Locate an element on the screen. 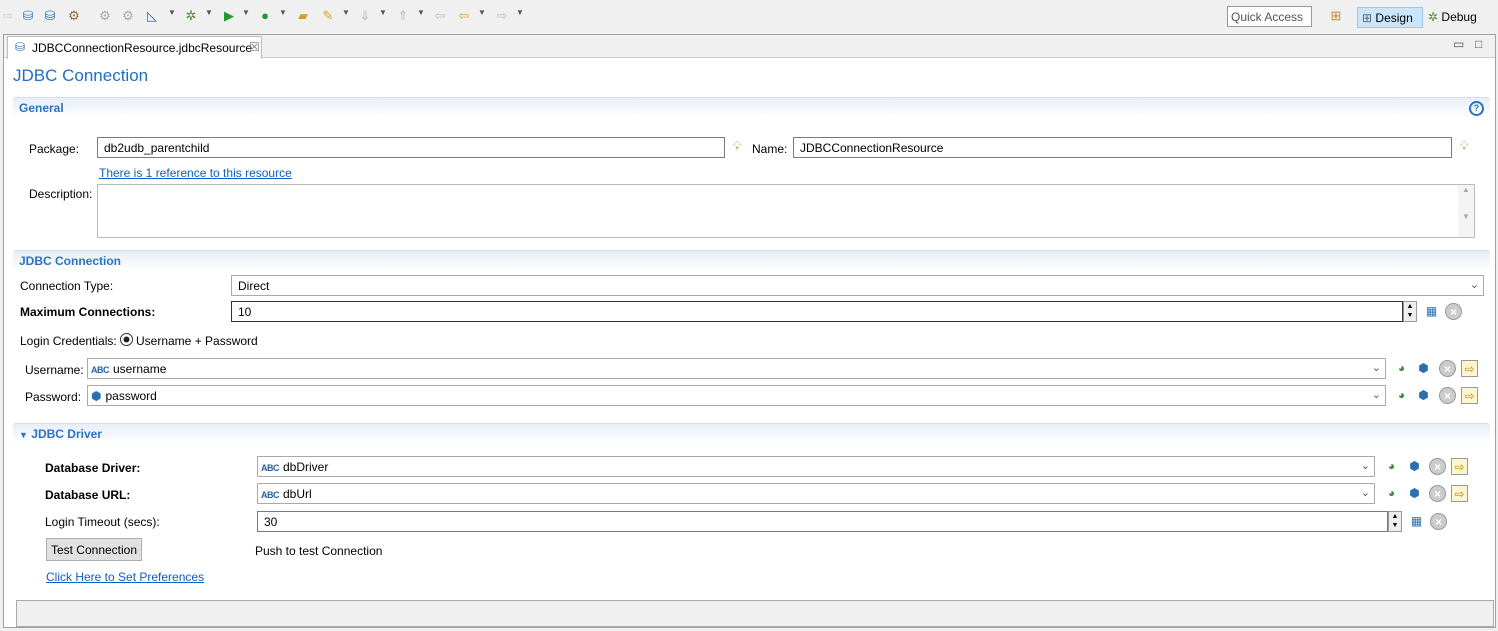 The height and width of the screenshot is (631, 1498). debug-icon: ✲ is located at coordinates (191, 16).